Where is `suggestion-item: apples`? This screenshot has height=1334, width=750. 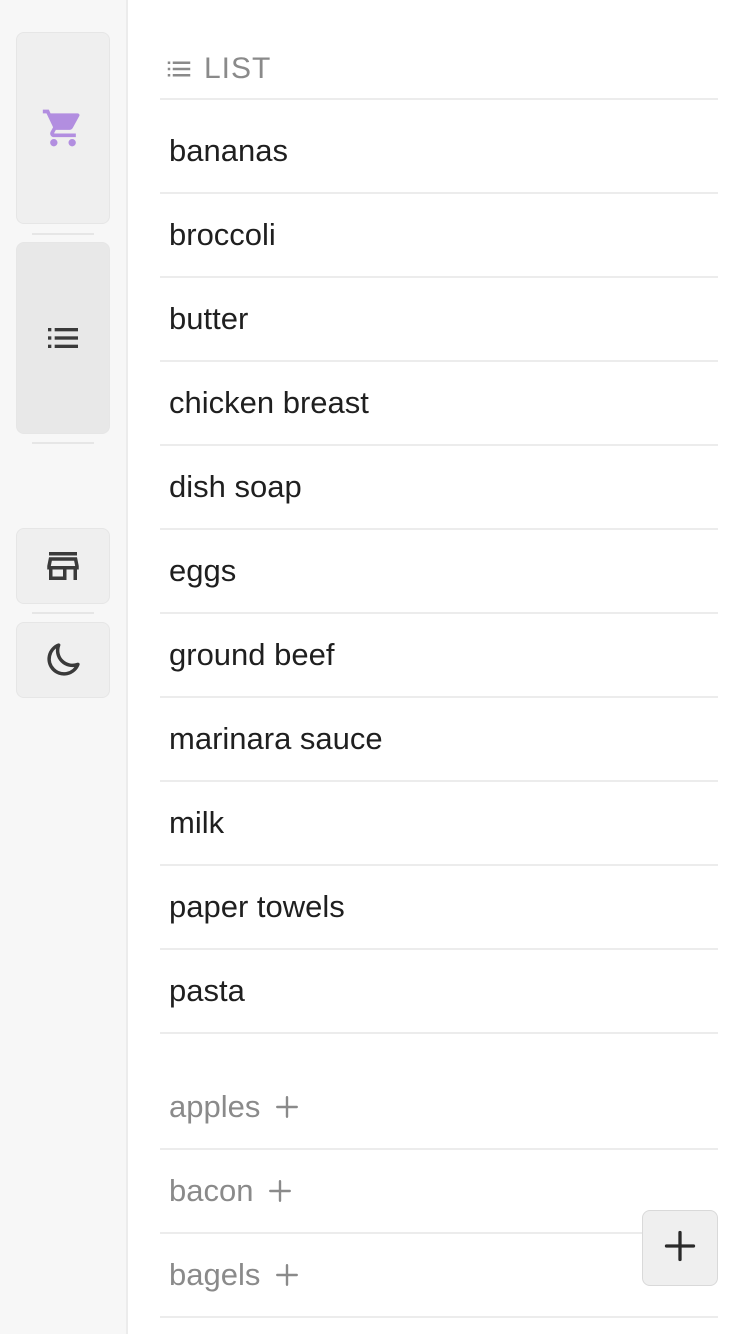
suggestion-item: apples is located at coordinates (439, 1108).